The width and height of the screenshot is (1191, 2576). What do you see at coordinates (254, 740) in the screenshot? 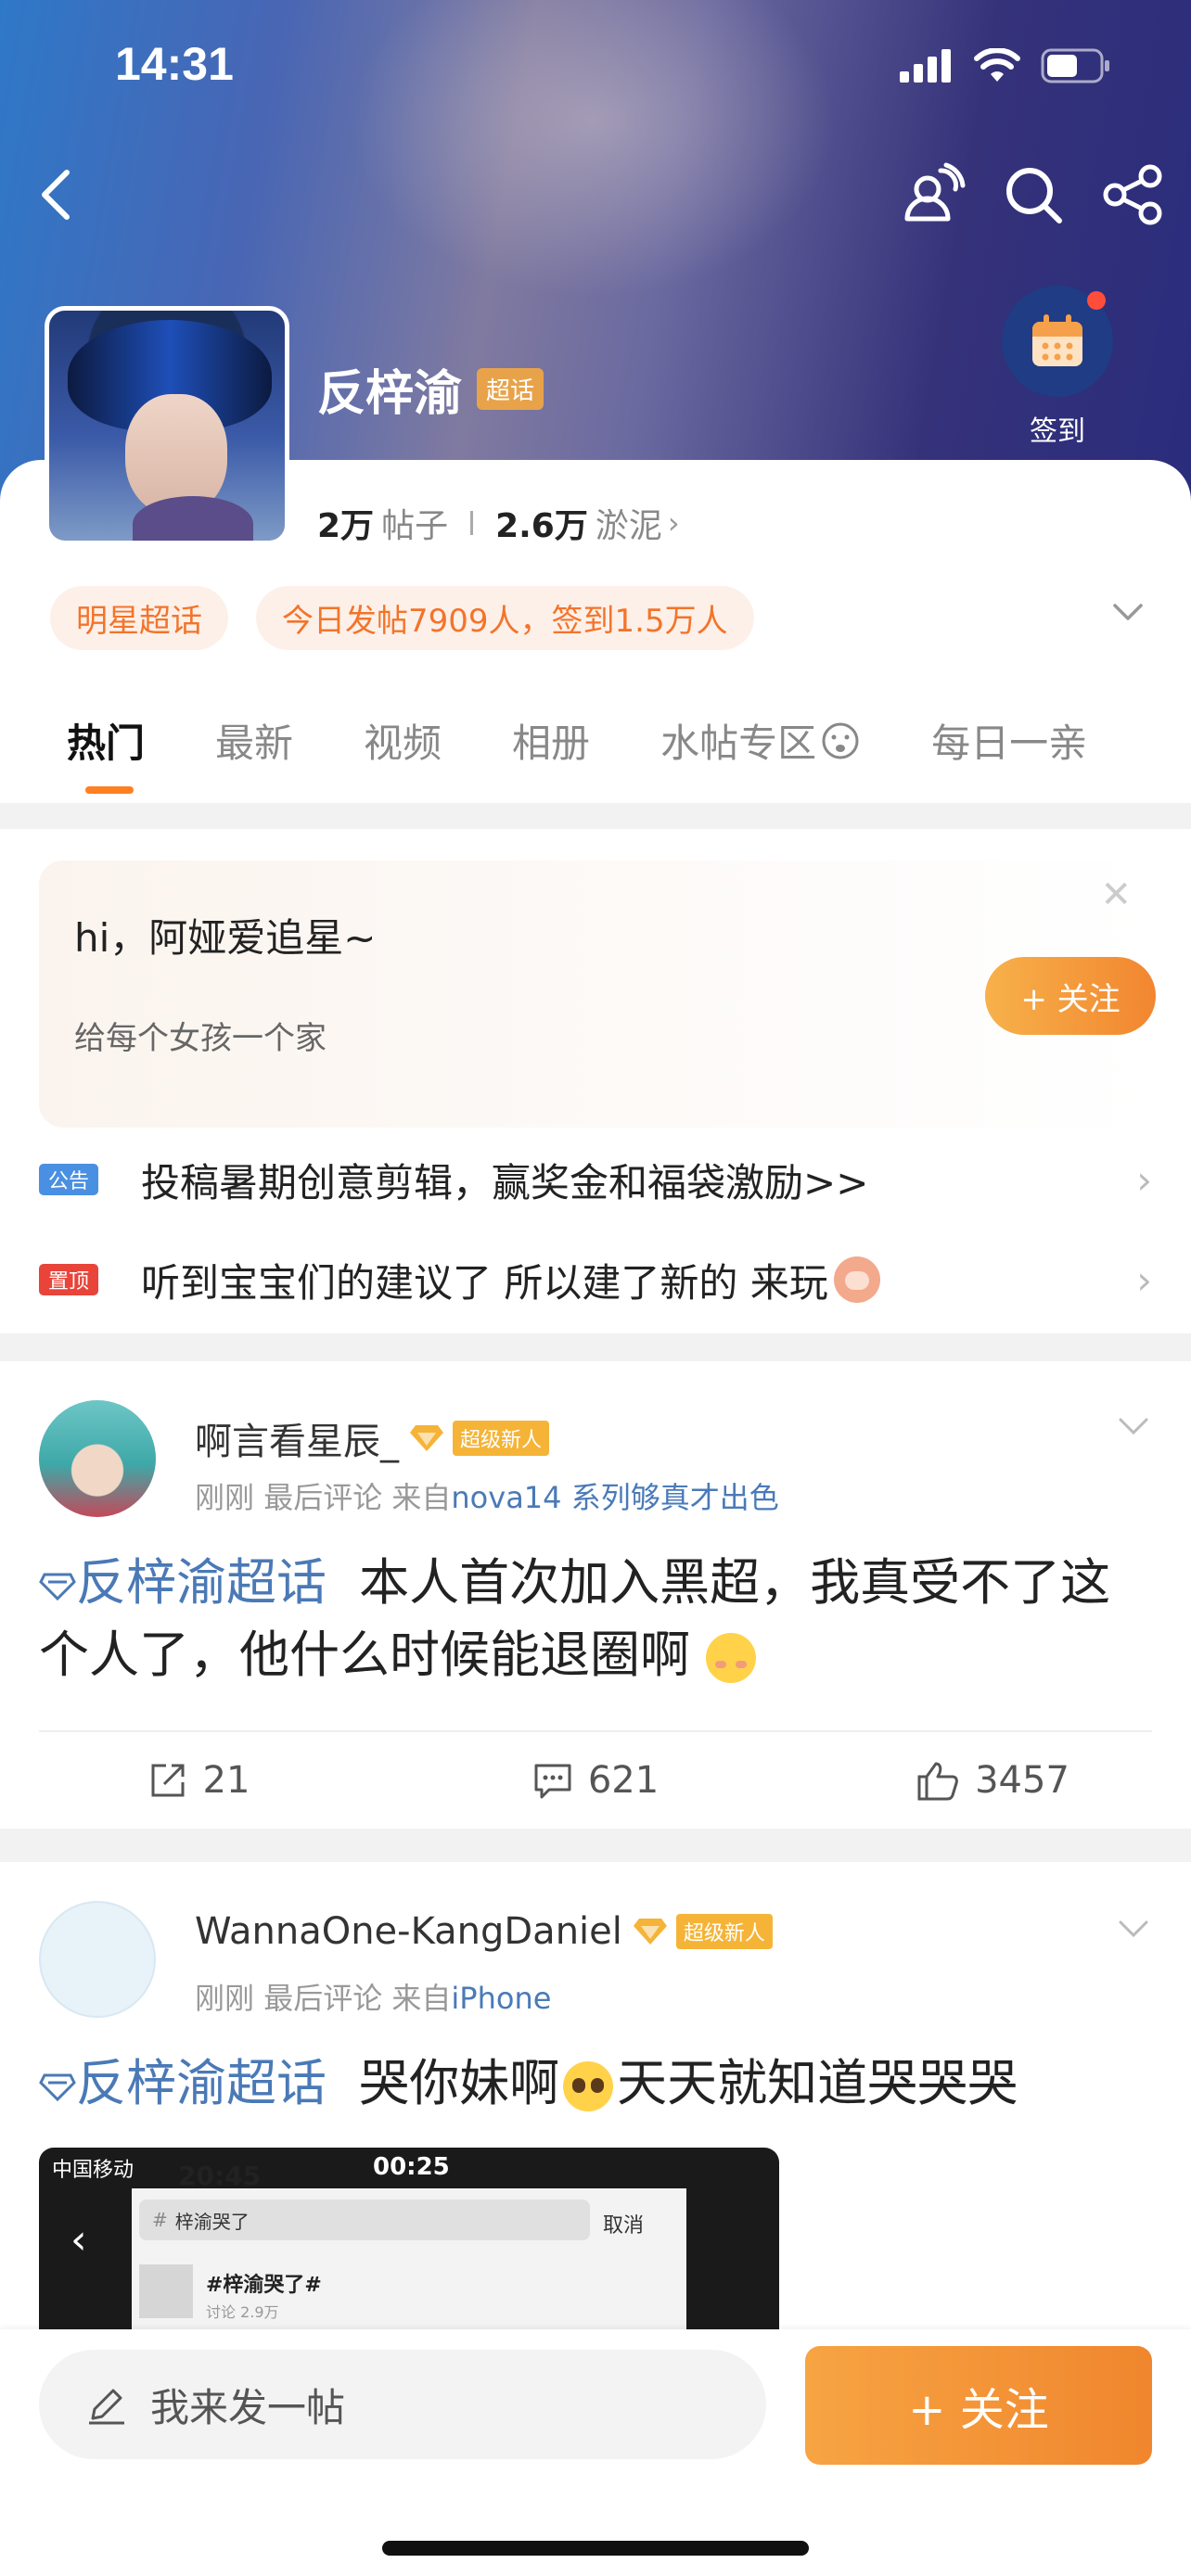
I see `tab-latest: 最新` at bounding box center [254, 740].